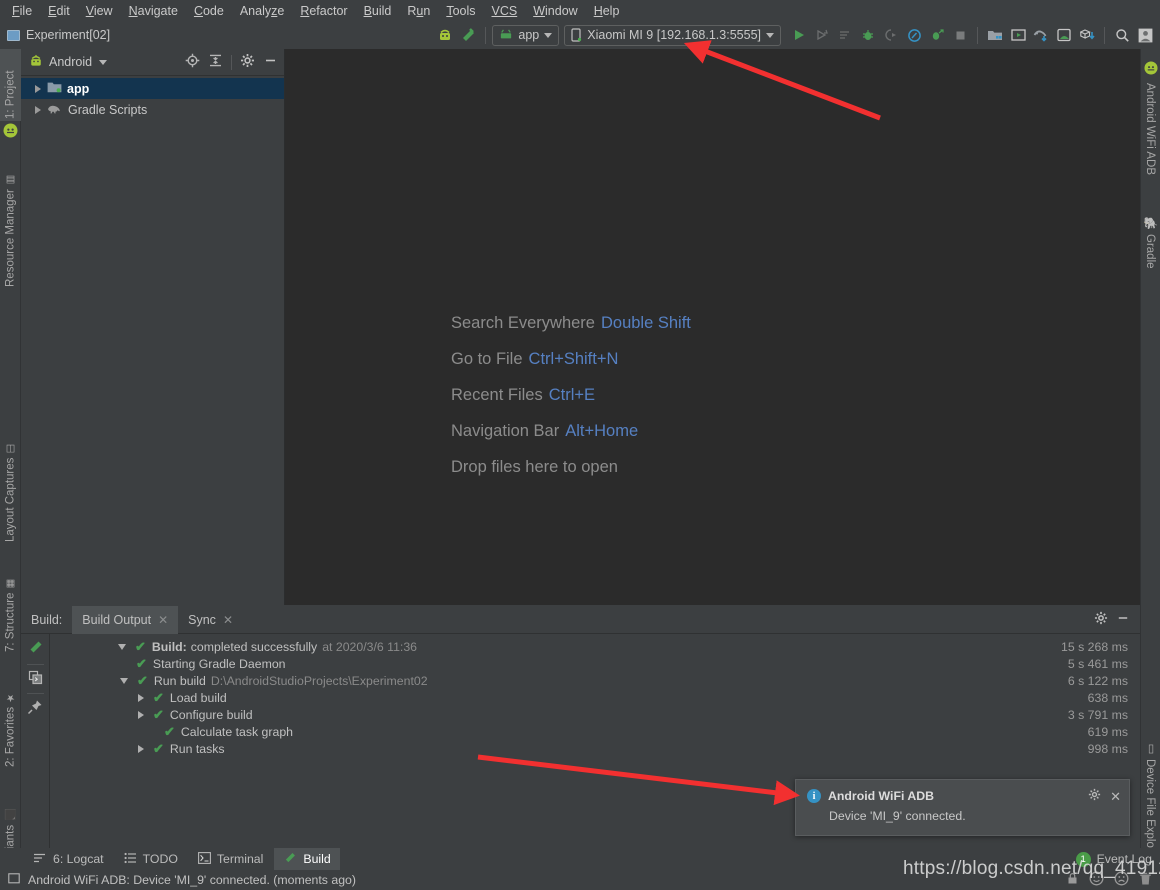 The height and width of the screenshot is (890, 1160). What do you see at coordinates (995, 35) in the screenshot?
I see `project-structure-icon` at bounding box center [995, 35].